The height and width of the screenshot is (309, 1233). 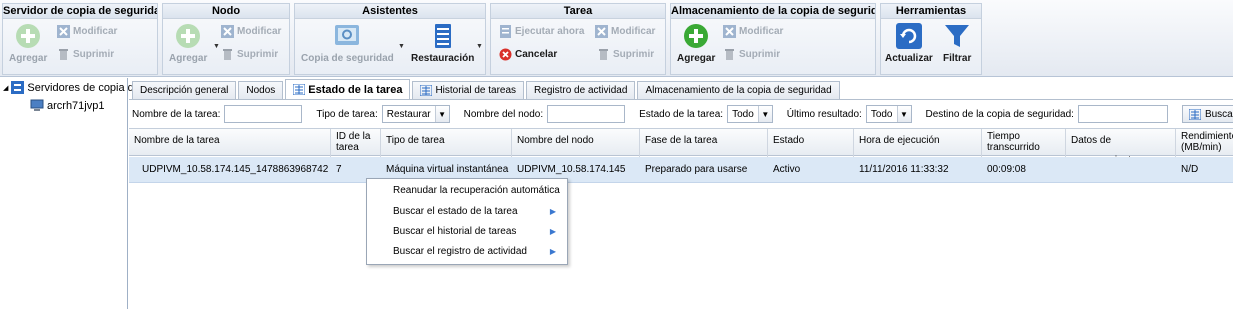 What do you see at coordinates (467, 212) in the screenshot?
I see `menu-item-find-task-status: Buscar el estado de la tarea ▶` at bounding box center [467, 212].